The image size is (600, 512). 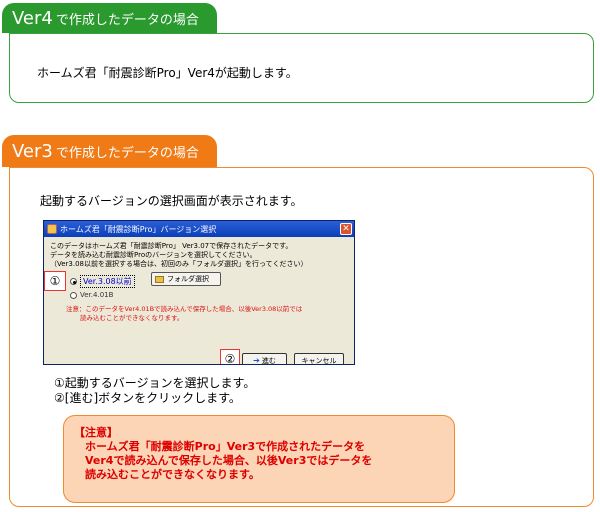 I want to click on go-button: ➔ 進む, so click(x=264, y=359).